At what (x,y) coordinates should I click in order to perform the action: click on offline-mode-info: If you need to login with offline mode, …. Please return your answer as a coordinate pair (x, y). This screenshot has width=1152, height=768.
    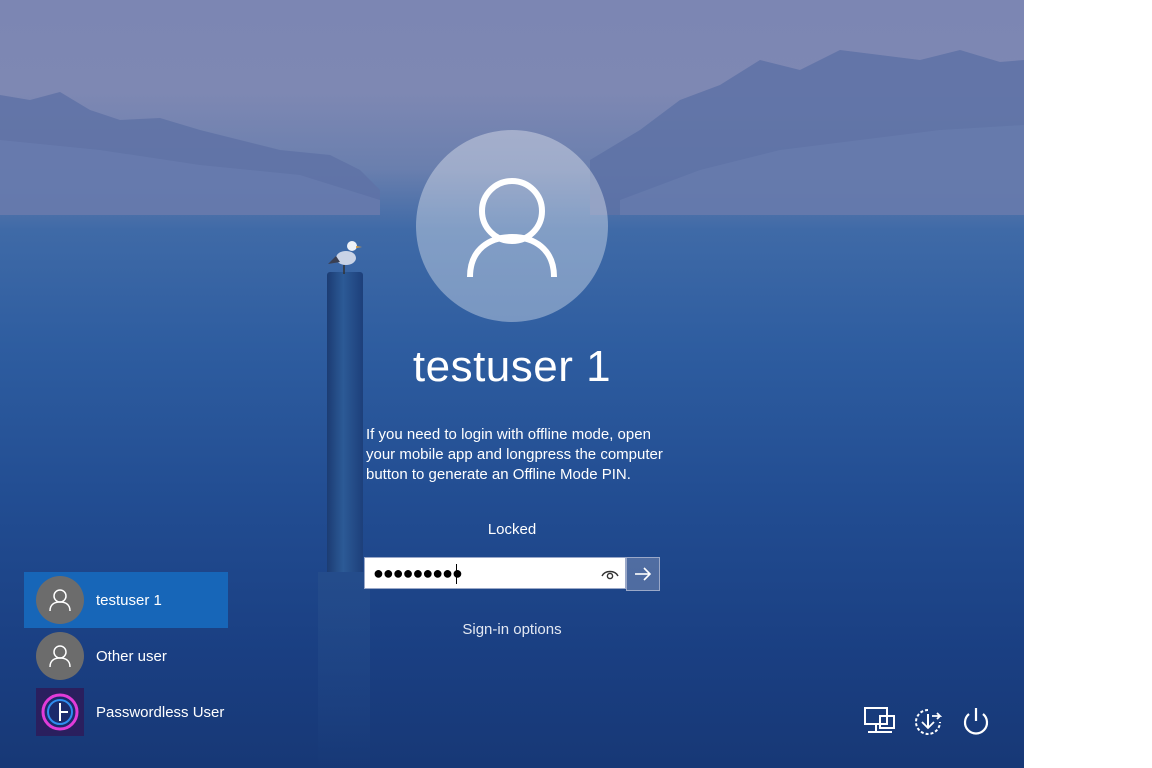
    Looking at the image, I should click on (514, 454).